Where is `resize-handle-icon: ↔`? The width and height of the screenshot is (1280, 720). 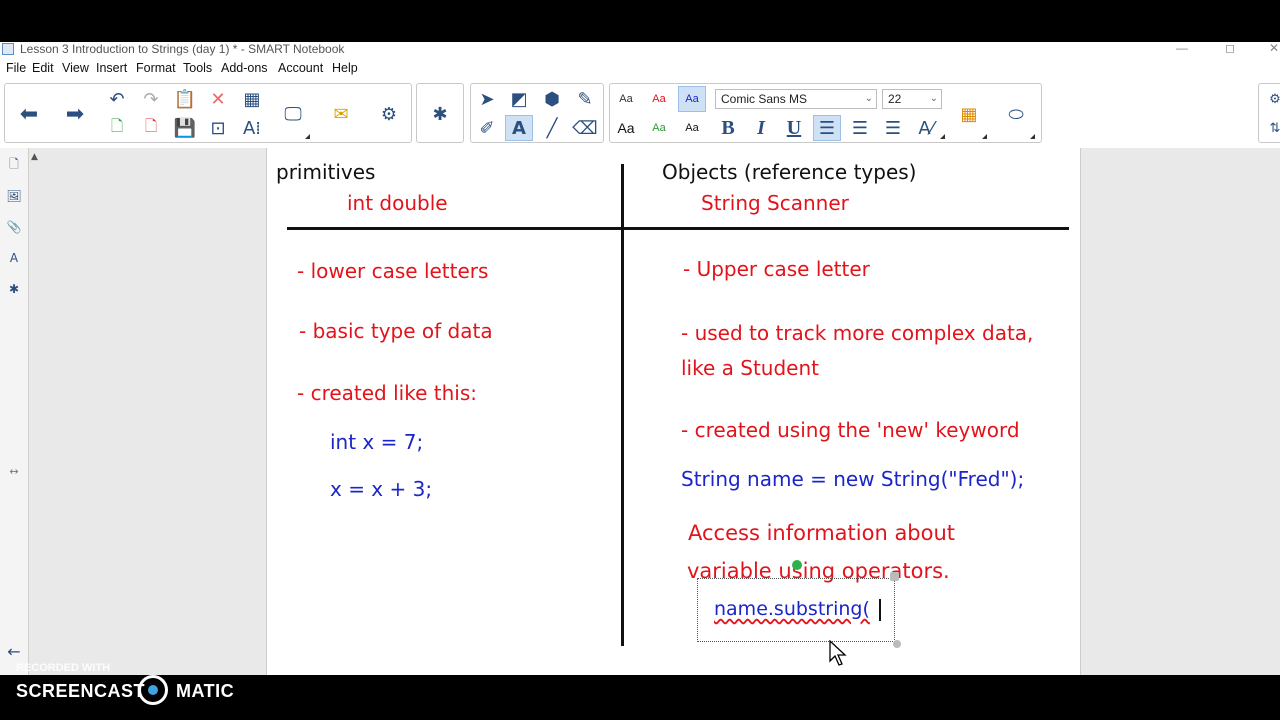
resize-handle-icon: ↔ is located at coordinates (14, 471).